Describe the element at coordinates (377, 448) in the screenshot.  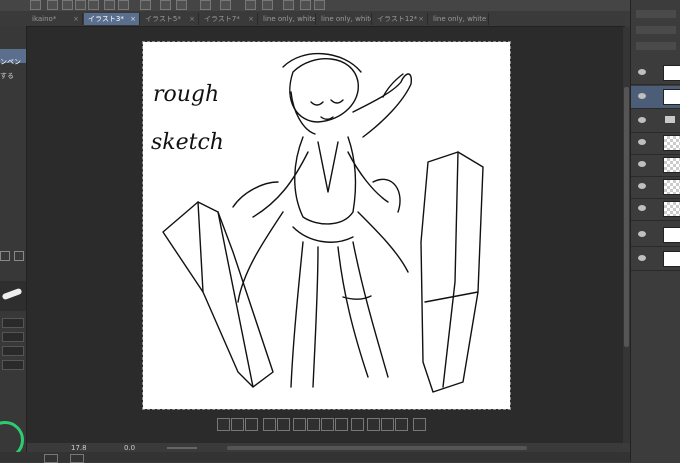
I see `horizontal-scrollbar` at that location.